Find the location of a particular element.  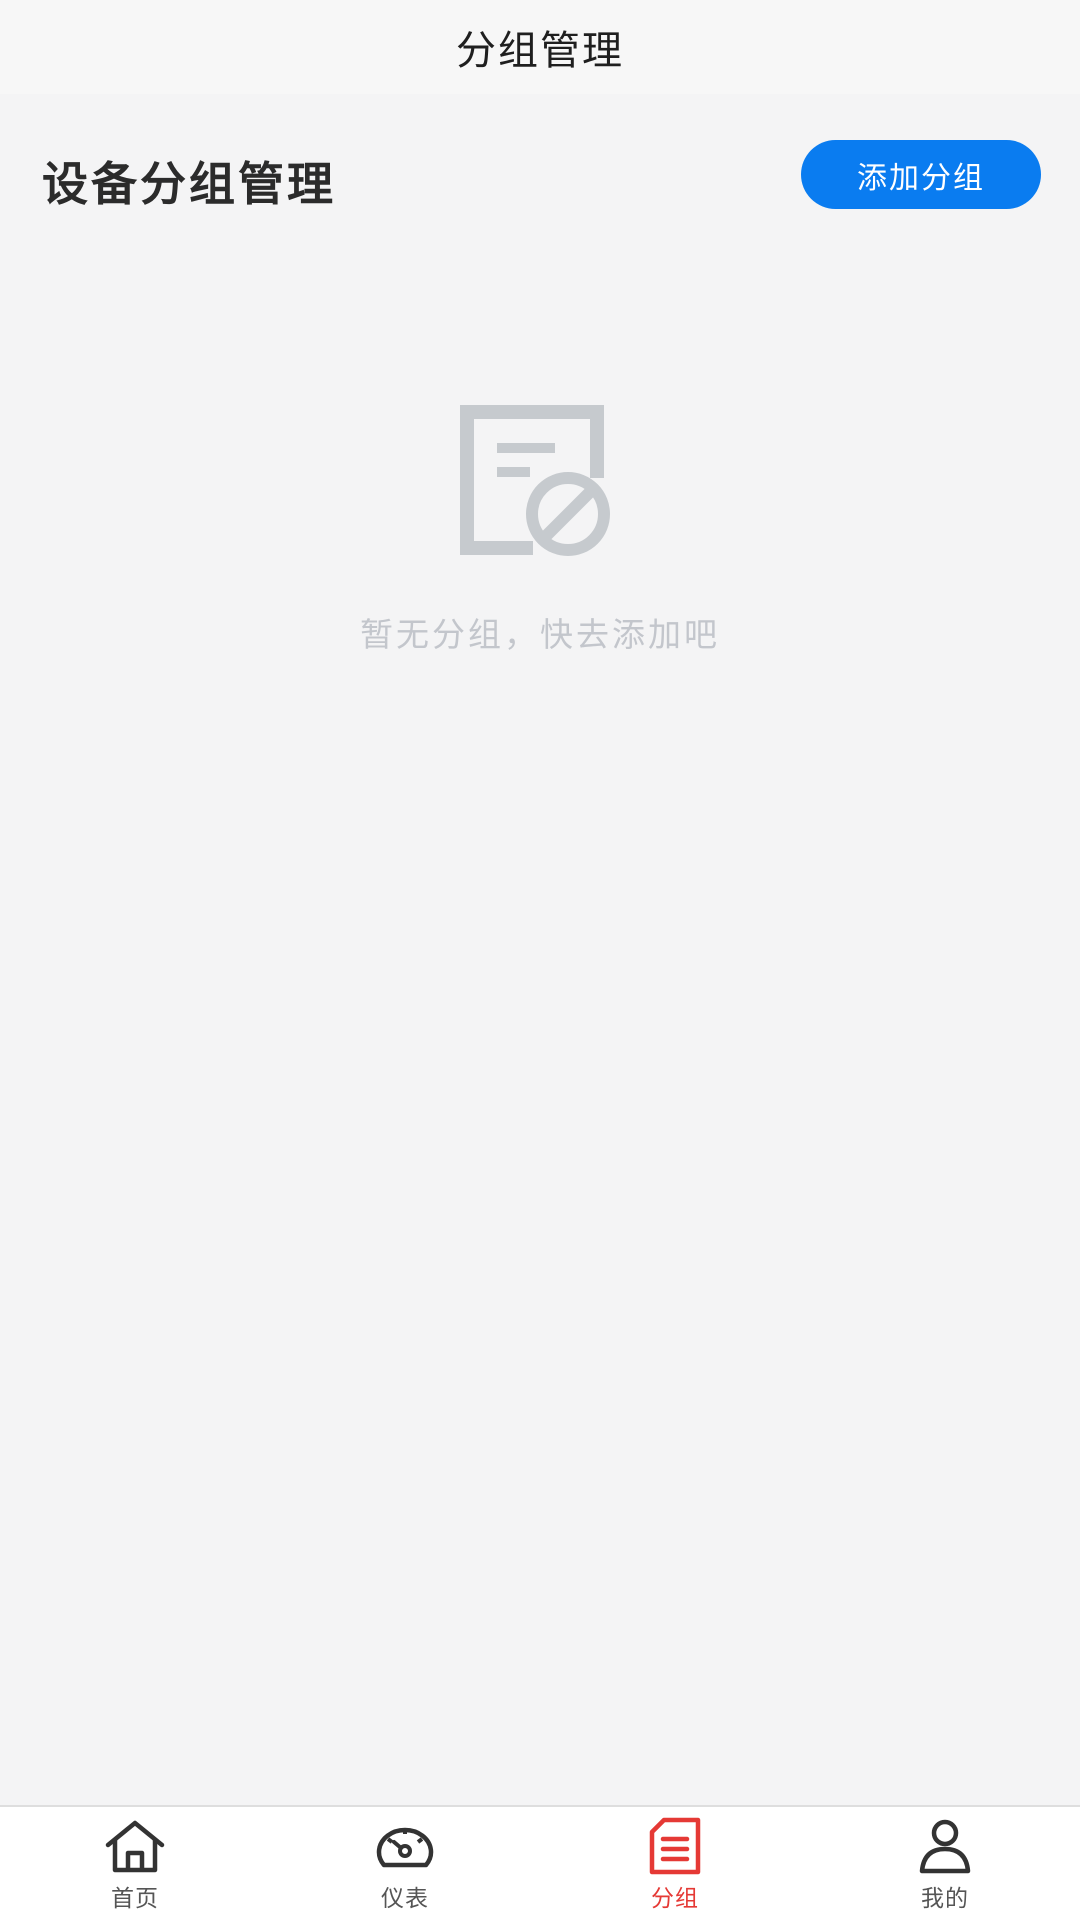

section-header: 设备分组管理 添加分组 is located at coordinates (540, 175).